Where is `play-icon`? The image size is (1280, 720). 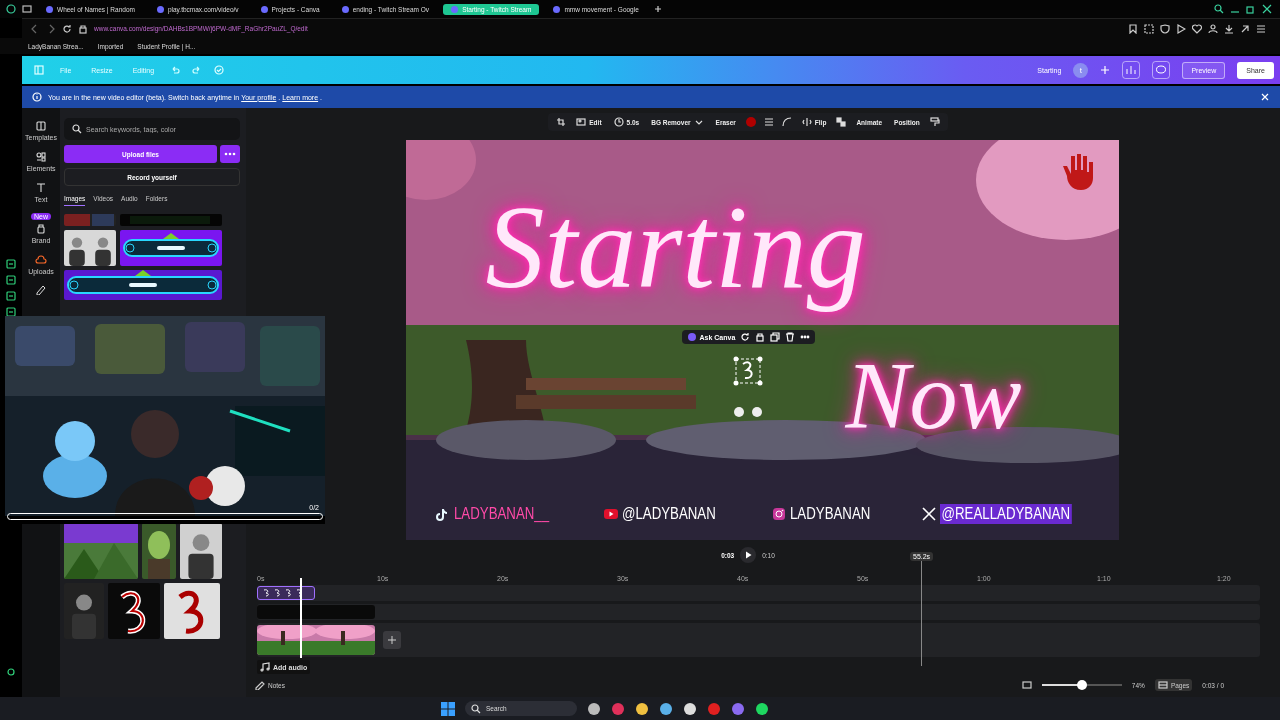 play-icon is located at coordinates (1181, 28).